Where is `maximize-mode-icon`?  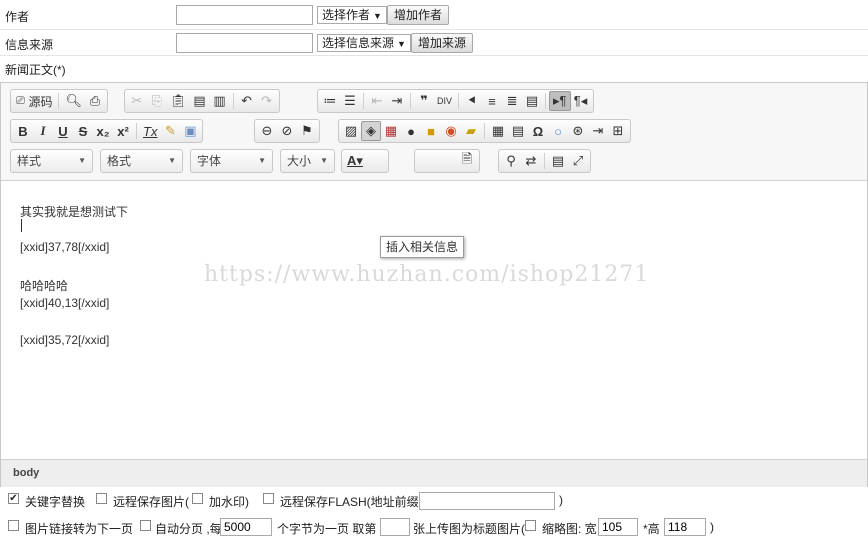 maximize-mode-icon is located at coordinates (427, 161).